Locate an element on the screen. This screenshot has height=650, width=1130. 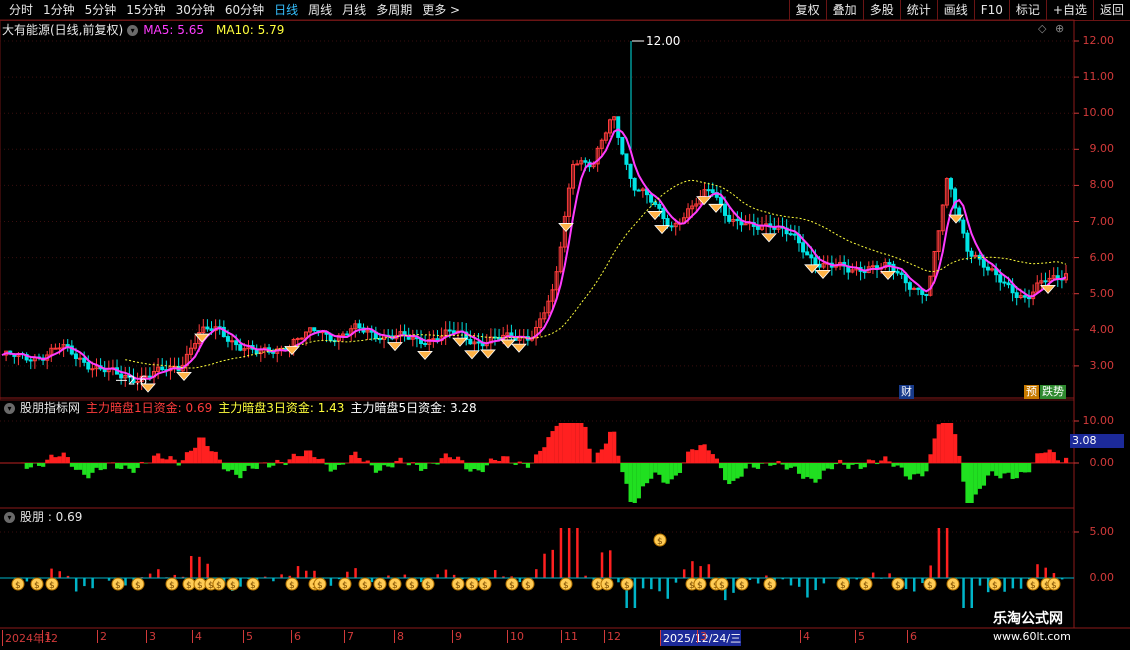
indicator-settings-icon: ▾ is located at coordinates (9, 408).